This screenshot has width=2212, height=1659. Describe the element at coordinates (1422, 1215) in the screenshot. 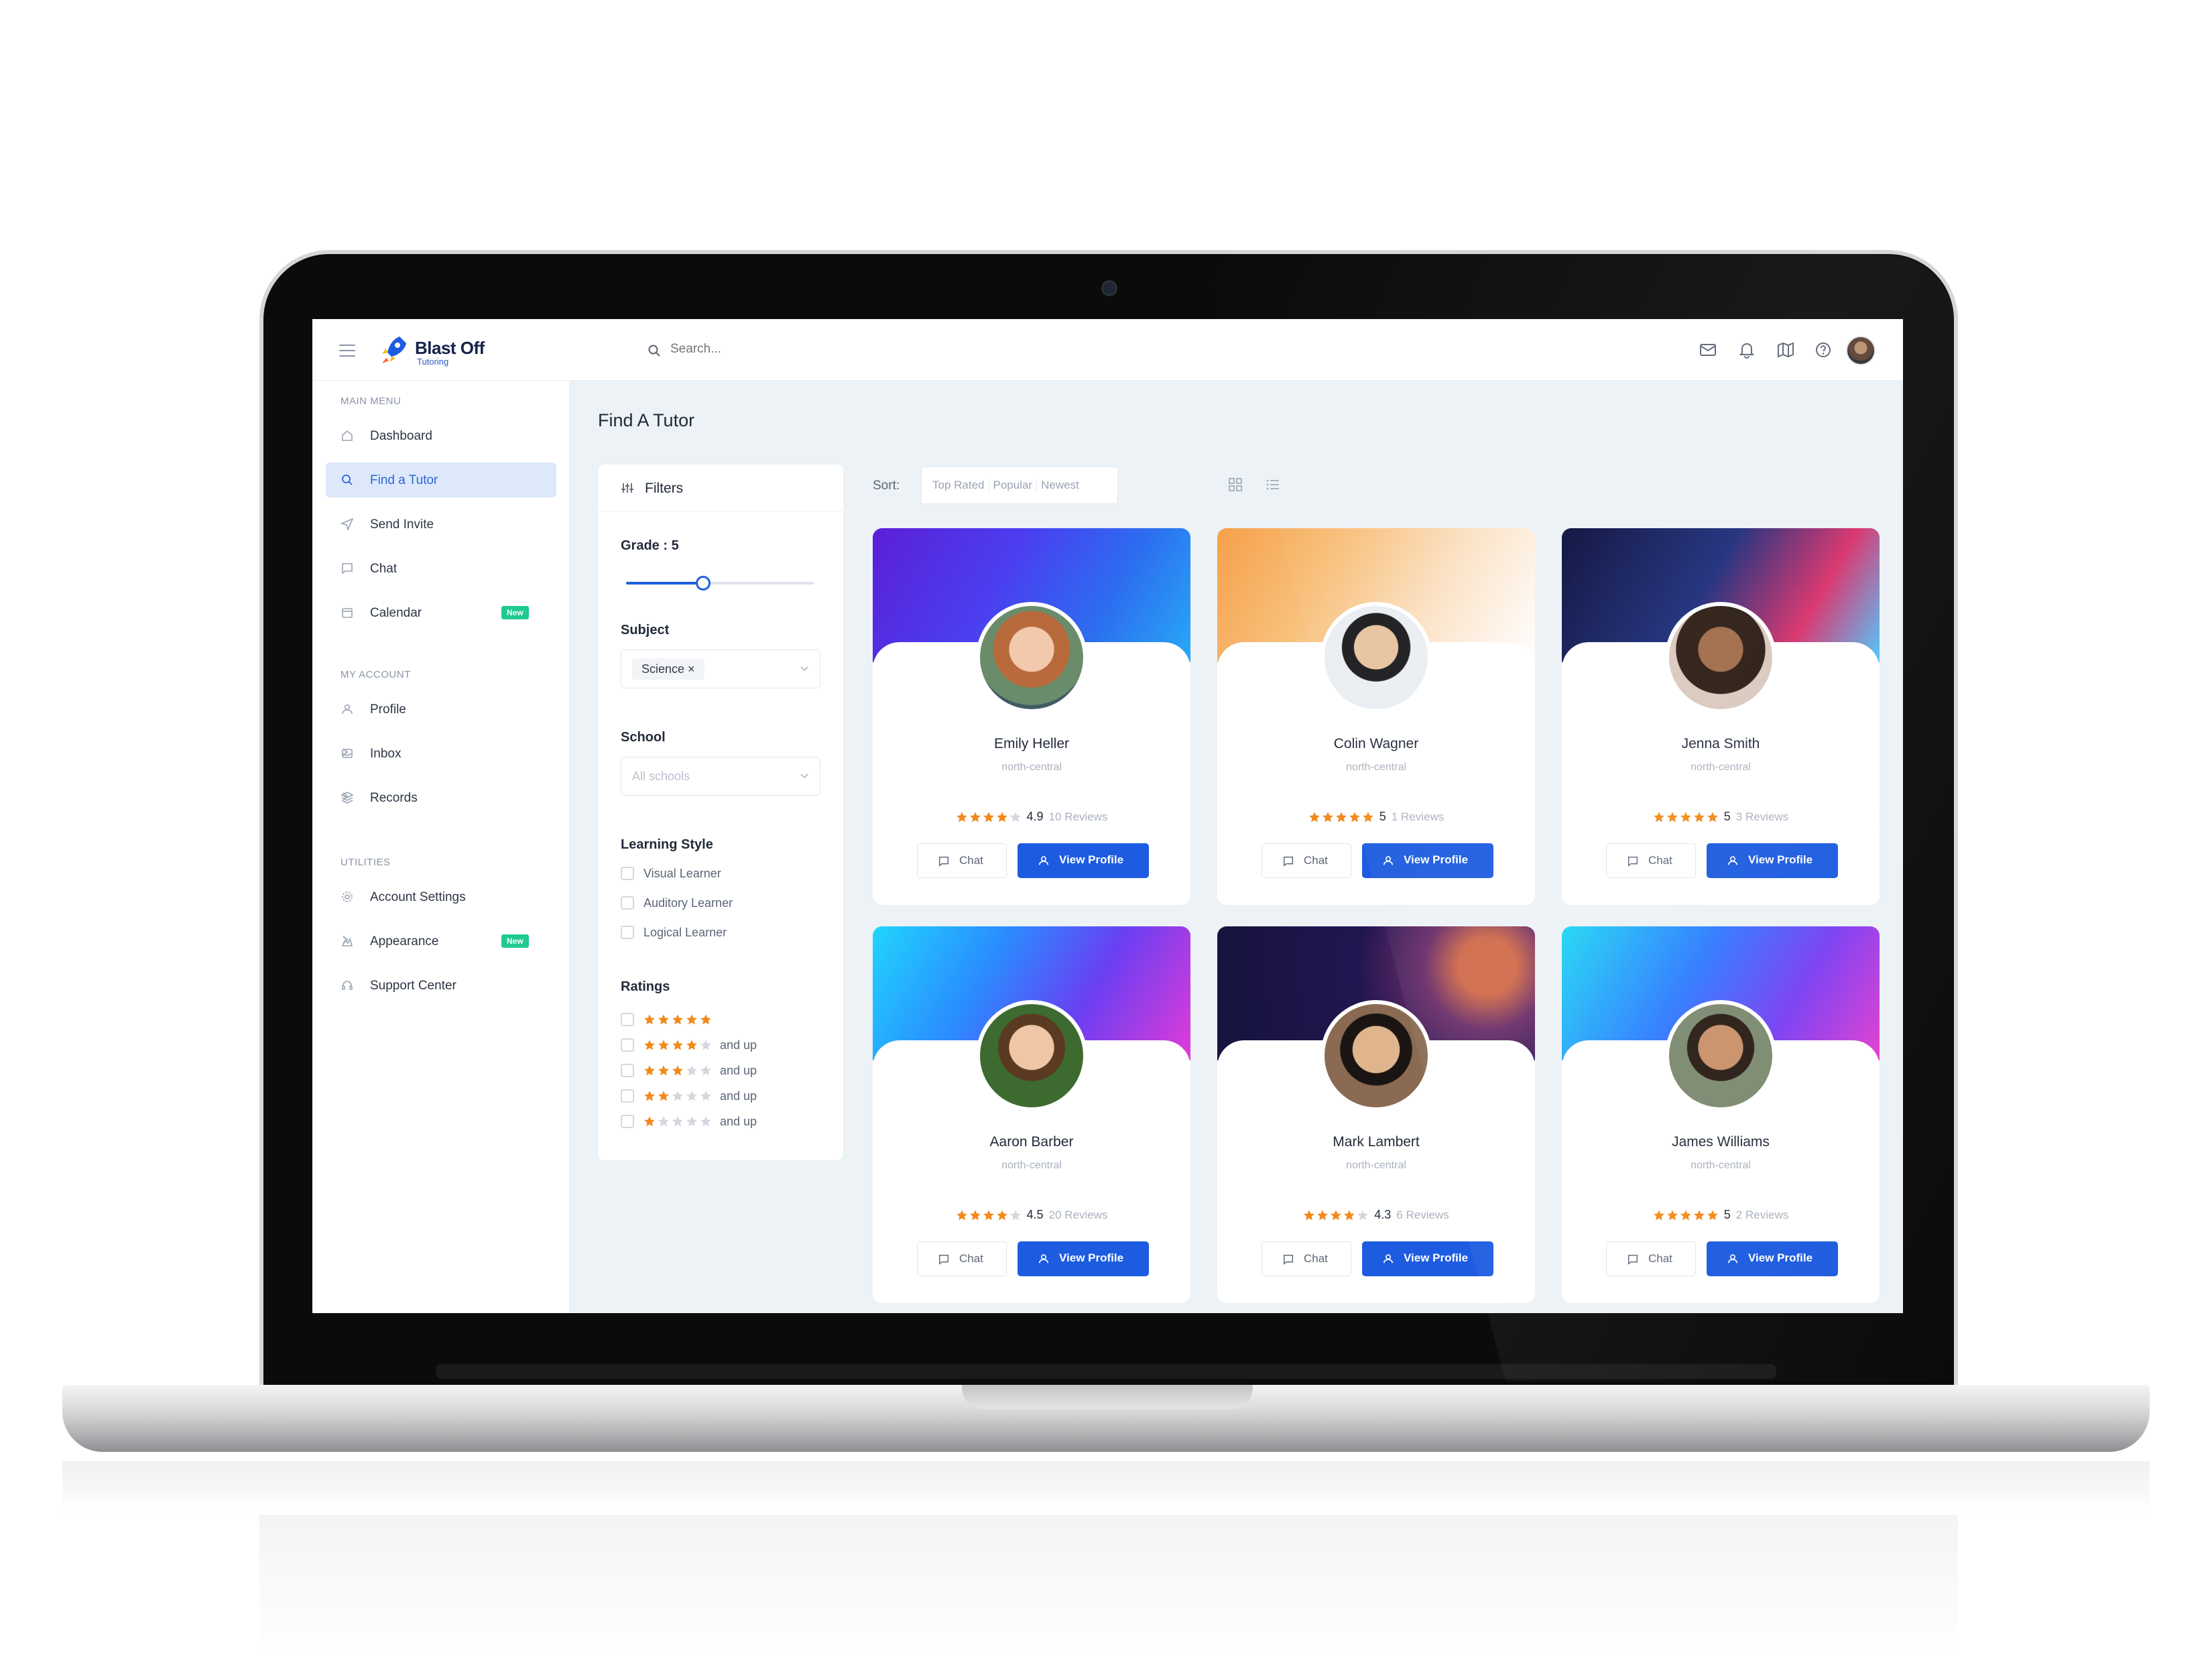

I see `review-count: 6 Reviews` at that location.